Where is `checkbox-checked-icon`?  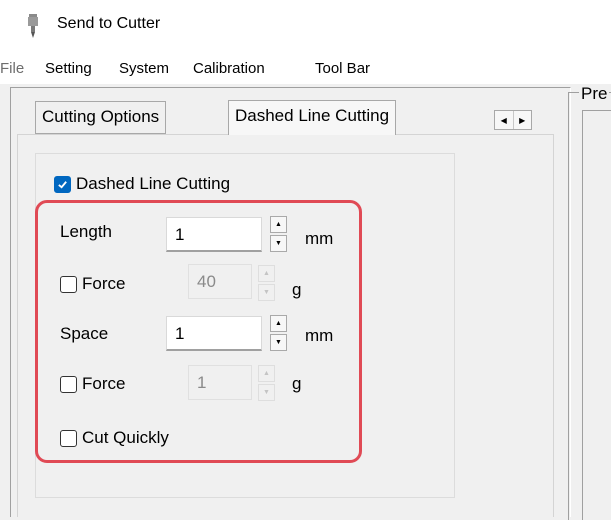
checkbox-checked-icon is located at coordinates (62, 184).